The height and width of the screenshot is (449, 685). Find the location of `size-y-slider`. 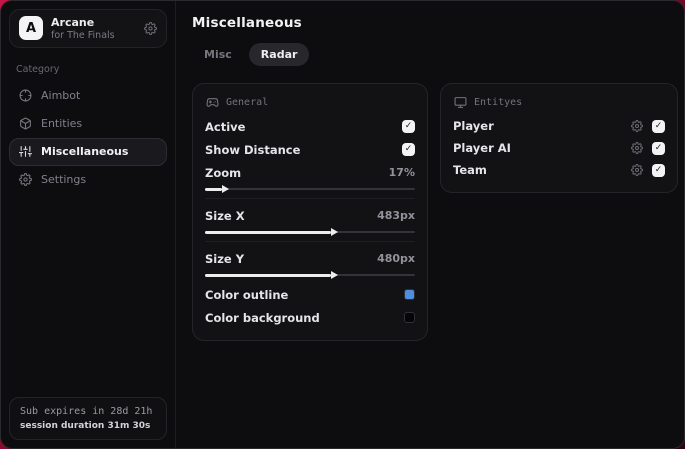

size-y-slider is located at coordinates (310, 275).